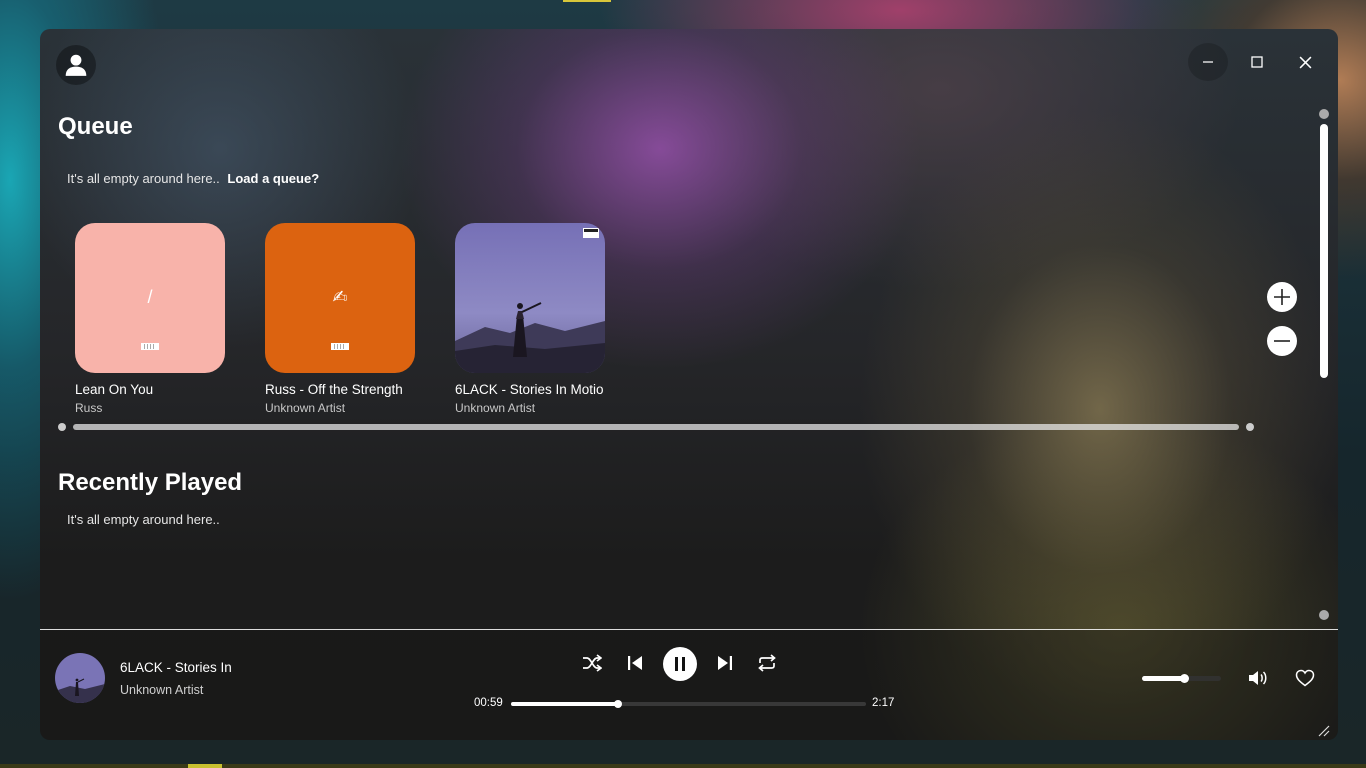 The width and height of the screenshot is (1366, 768). I want to click on total-time: 2:17, so click(883, 703).